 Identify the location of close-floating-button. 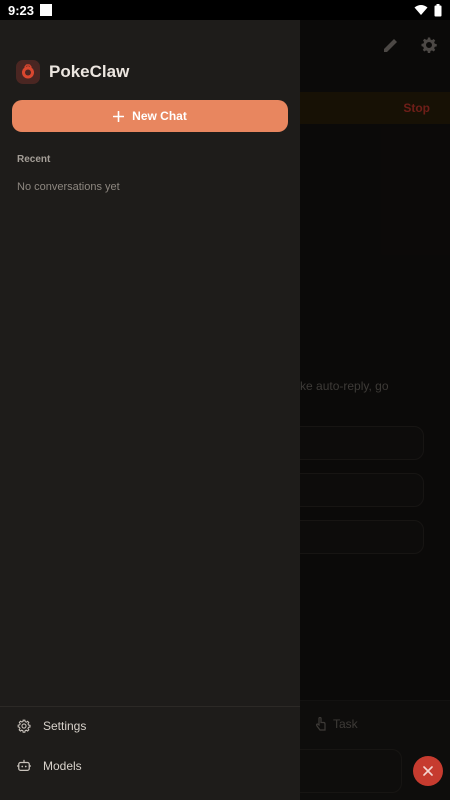
(428, 771).